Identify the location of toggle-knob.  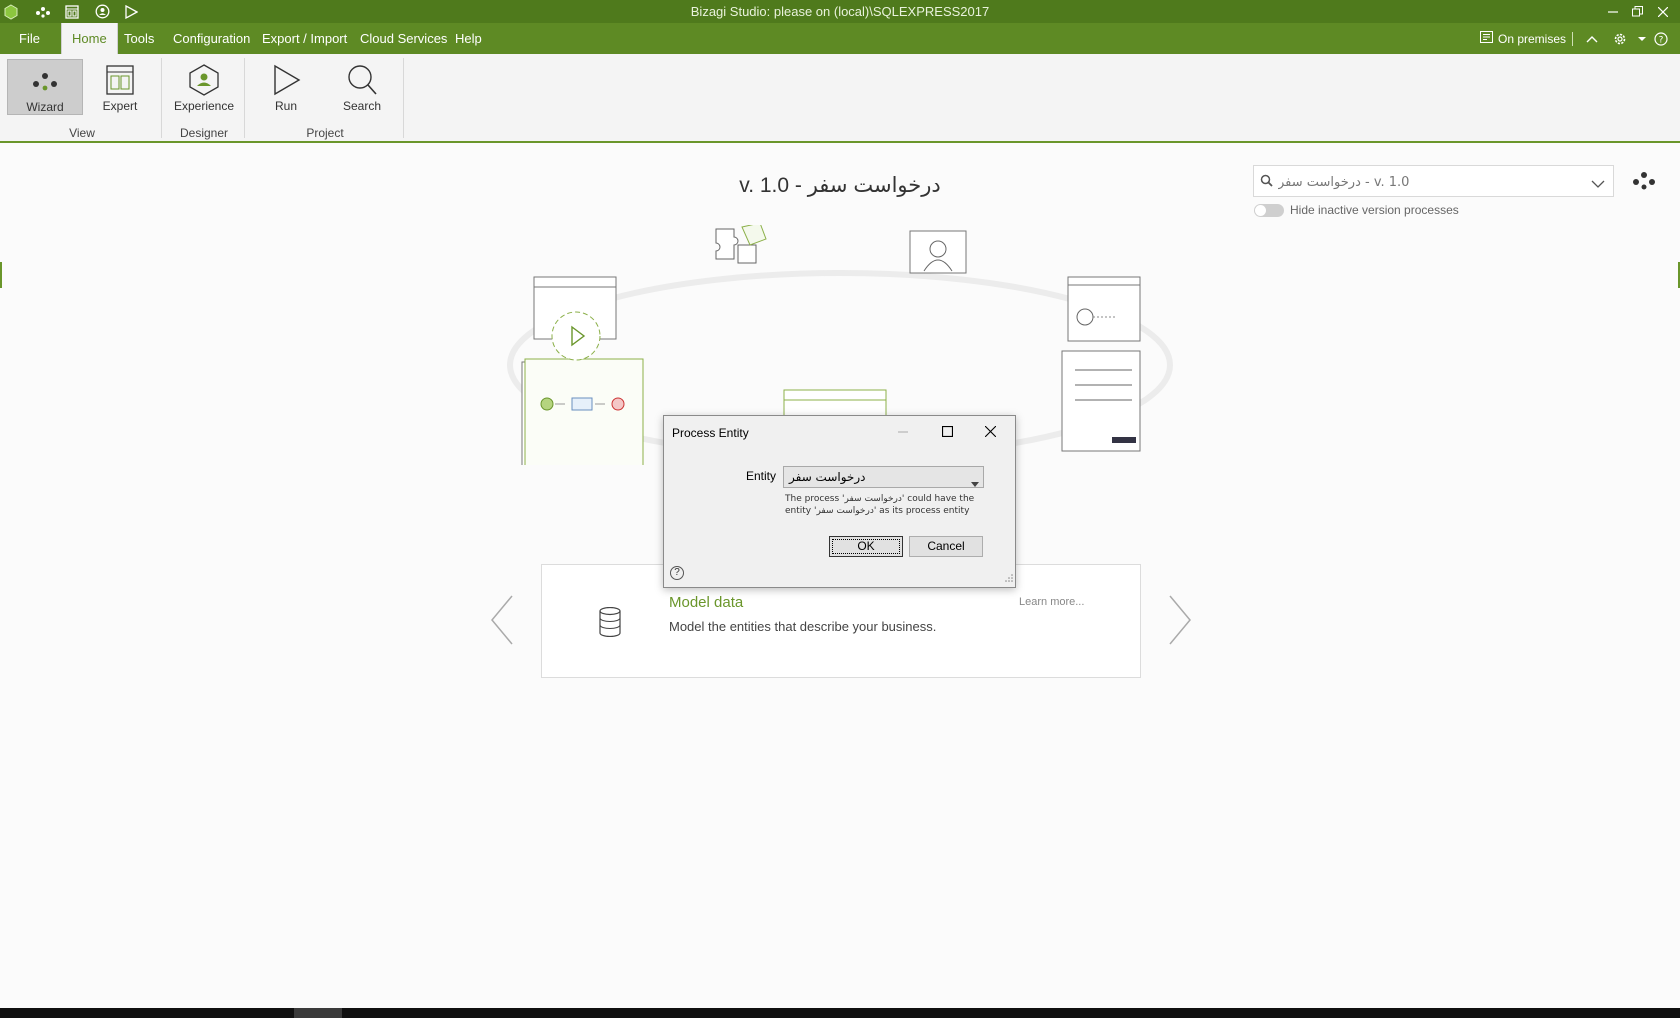
(1260, 210).